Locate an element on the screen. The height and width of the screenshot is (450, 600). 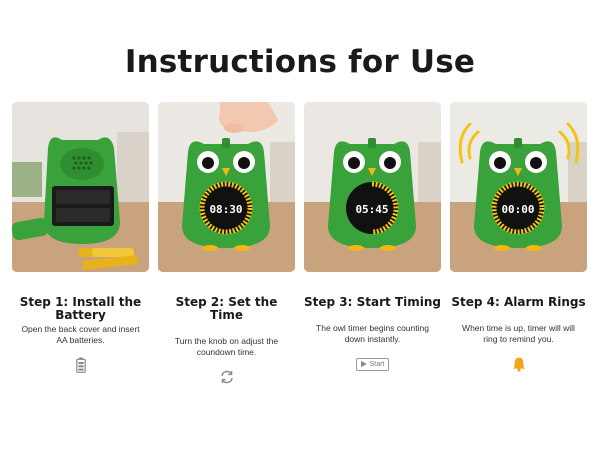
step-1-title: Step 1: Install the Battery is located at coordinates (80, 308).